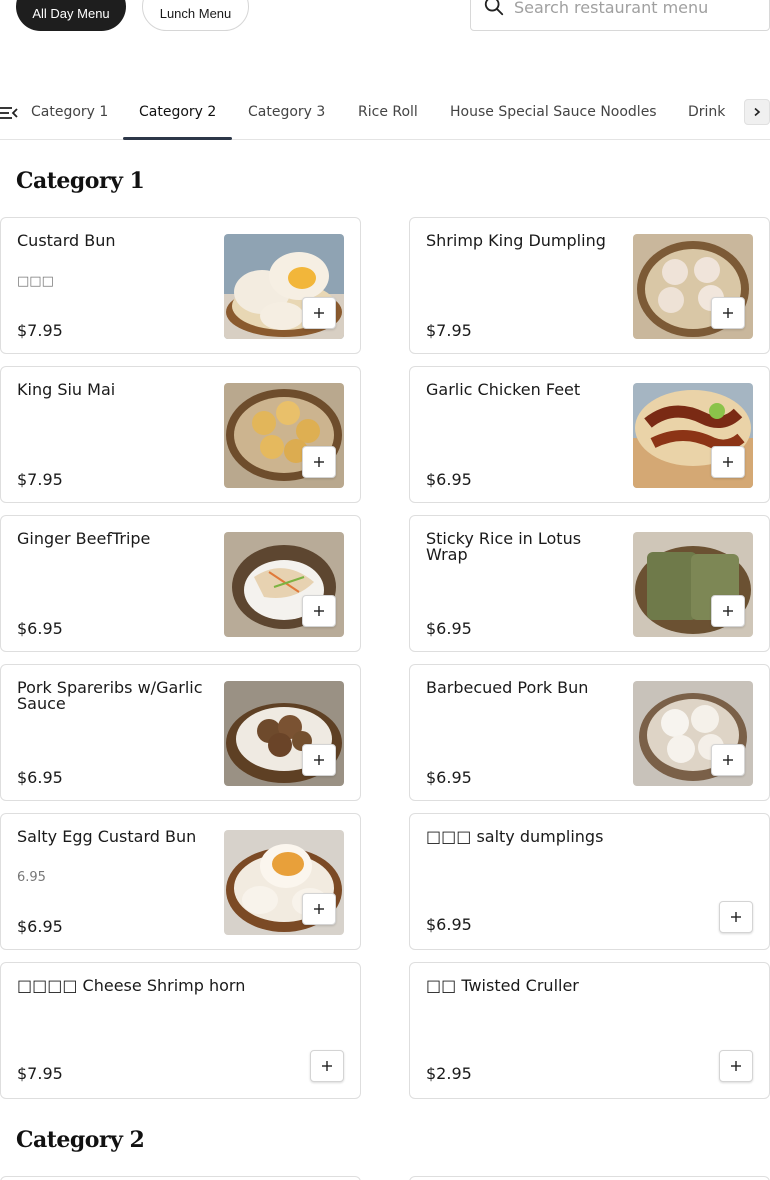  I want to click on nav-next-button, so click(757, 112).